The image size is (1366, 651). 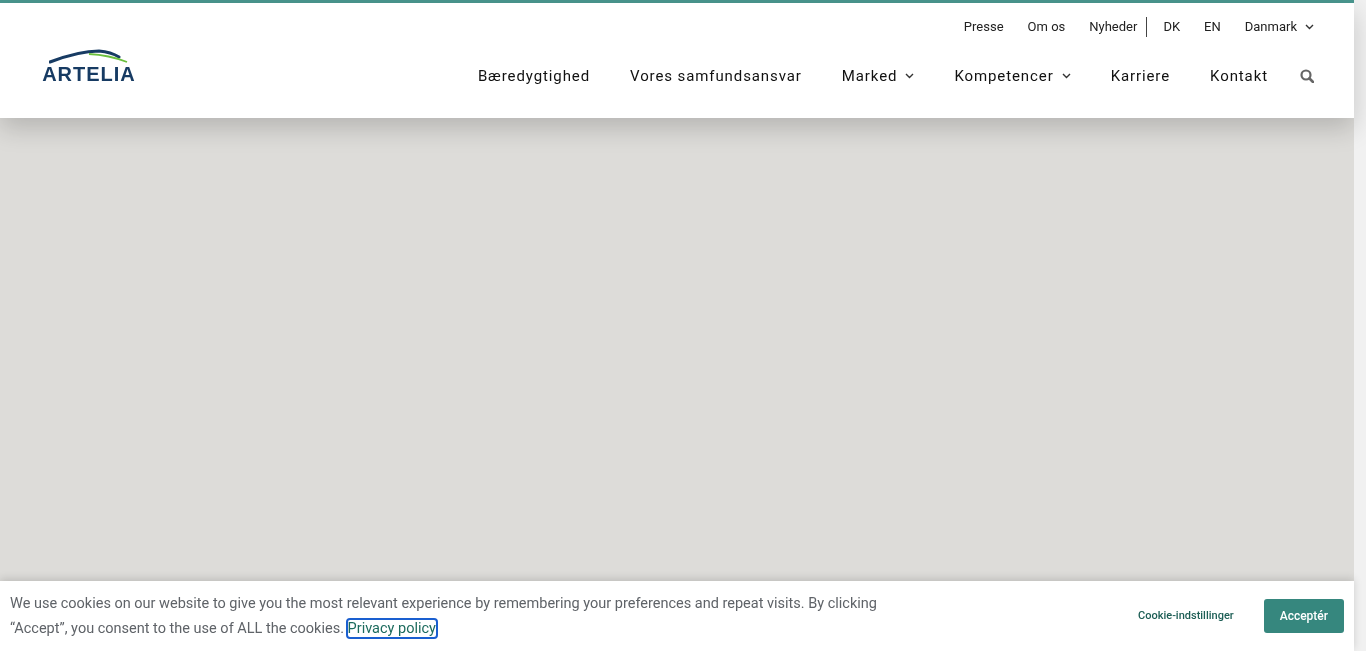 What do you see at coordinates (983, 27) in the screenshot?
I see `utility-link: Presse` at bounding box center [983, 27].